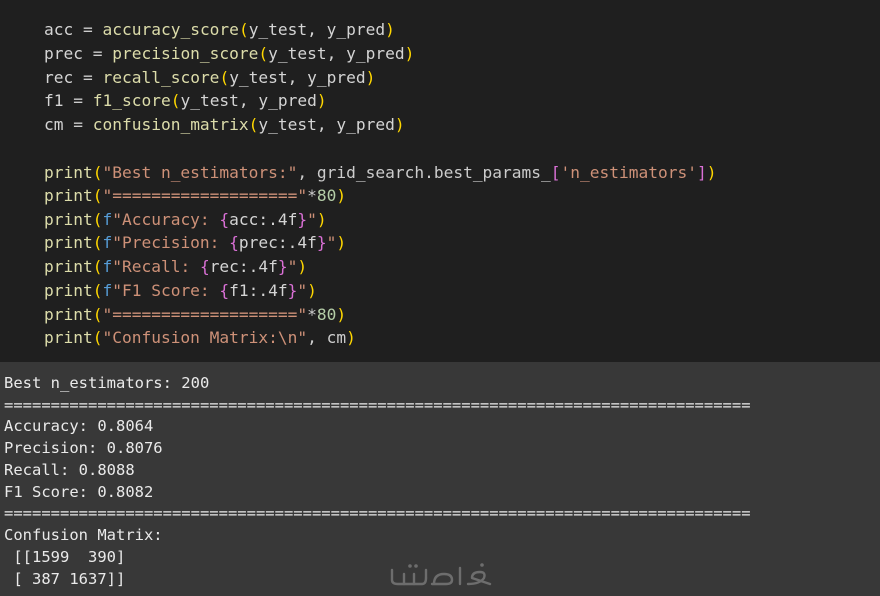 This screenshot has height=596, width=880. I want to click on code-line-prec: prec = precision_score(y_test, y_pred), so click(229, 53).